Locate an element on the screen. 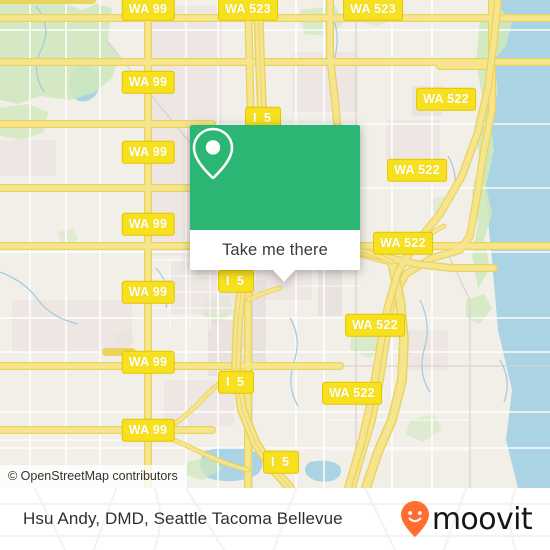 The width and height of the screenshot is (550, 550). popup-tail is located at coordinates (284, 276).